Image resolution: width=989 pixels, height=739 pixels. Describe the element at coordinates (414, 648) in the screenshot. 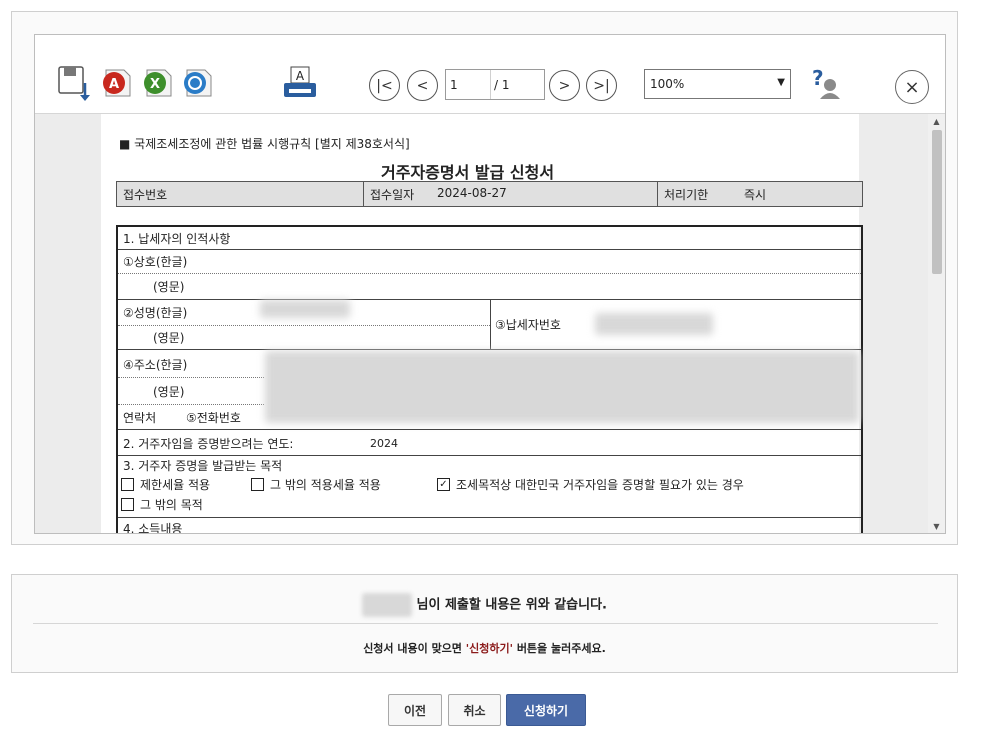

I see `confirmation-instruction-pre: 신청서 내용이 맞으면` at that location.